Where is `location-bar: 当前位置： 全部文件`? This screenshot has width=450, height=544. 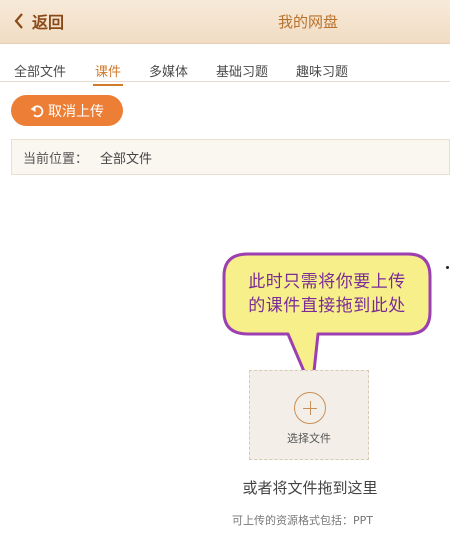
location-bar: 当前位置： 全部文件 is located at coordinates (230, 157).